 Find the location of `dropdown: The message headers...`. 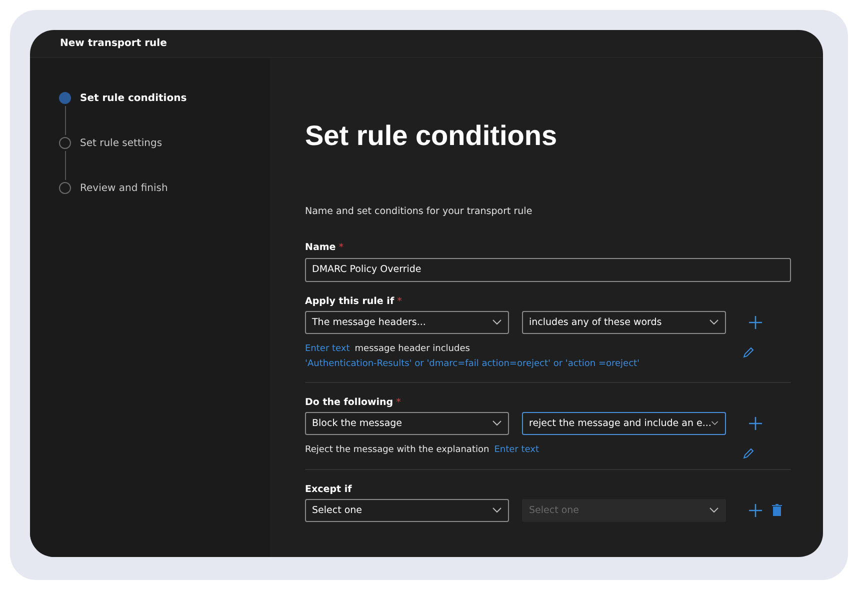

dropdown: The message headers... is located at coordinates (407, 322).